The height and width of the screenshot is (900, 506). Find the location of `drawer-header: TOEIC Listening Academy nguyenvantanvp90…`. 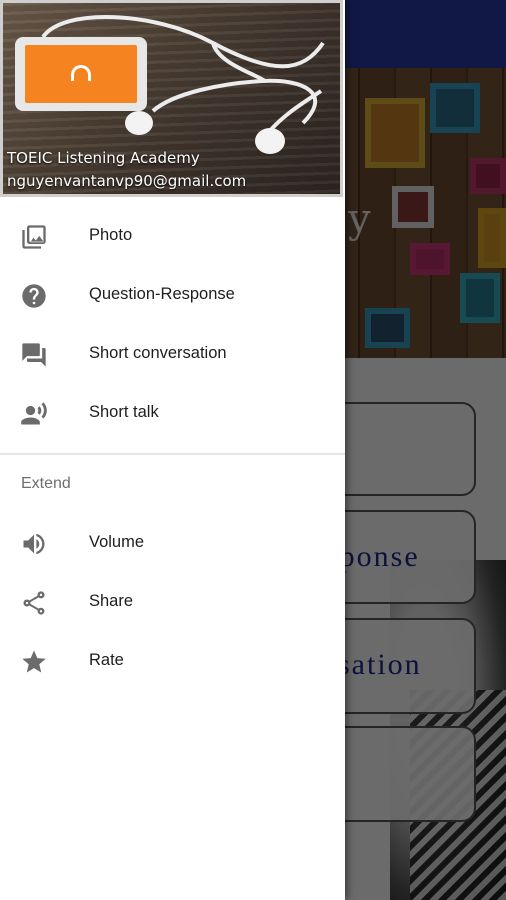

drawer-header: TOEIC Listening Academy nguyenvantanvp90… is located at coordinates (171, 98).